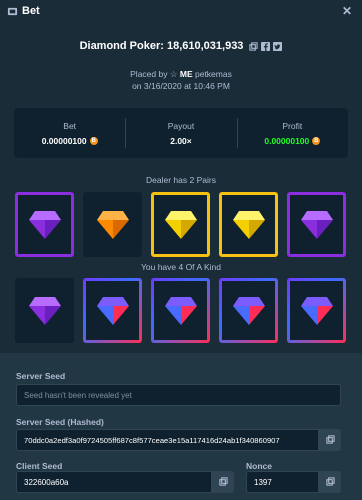 The width and height of the screenshot is (362, 500). I want to click on stat-payout: Payout 2.00×, so click(180, 133).